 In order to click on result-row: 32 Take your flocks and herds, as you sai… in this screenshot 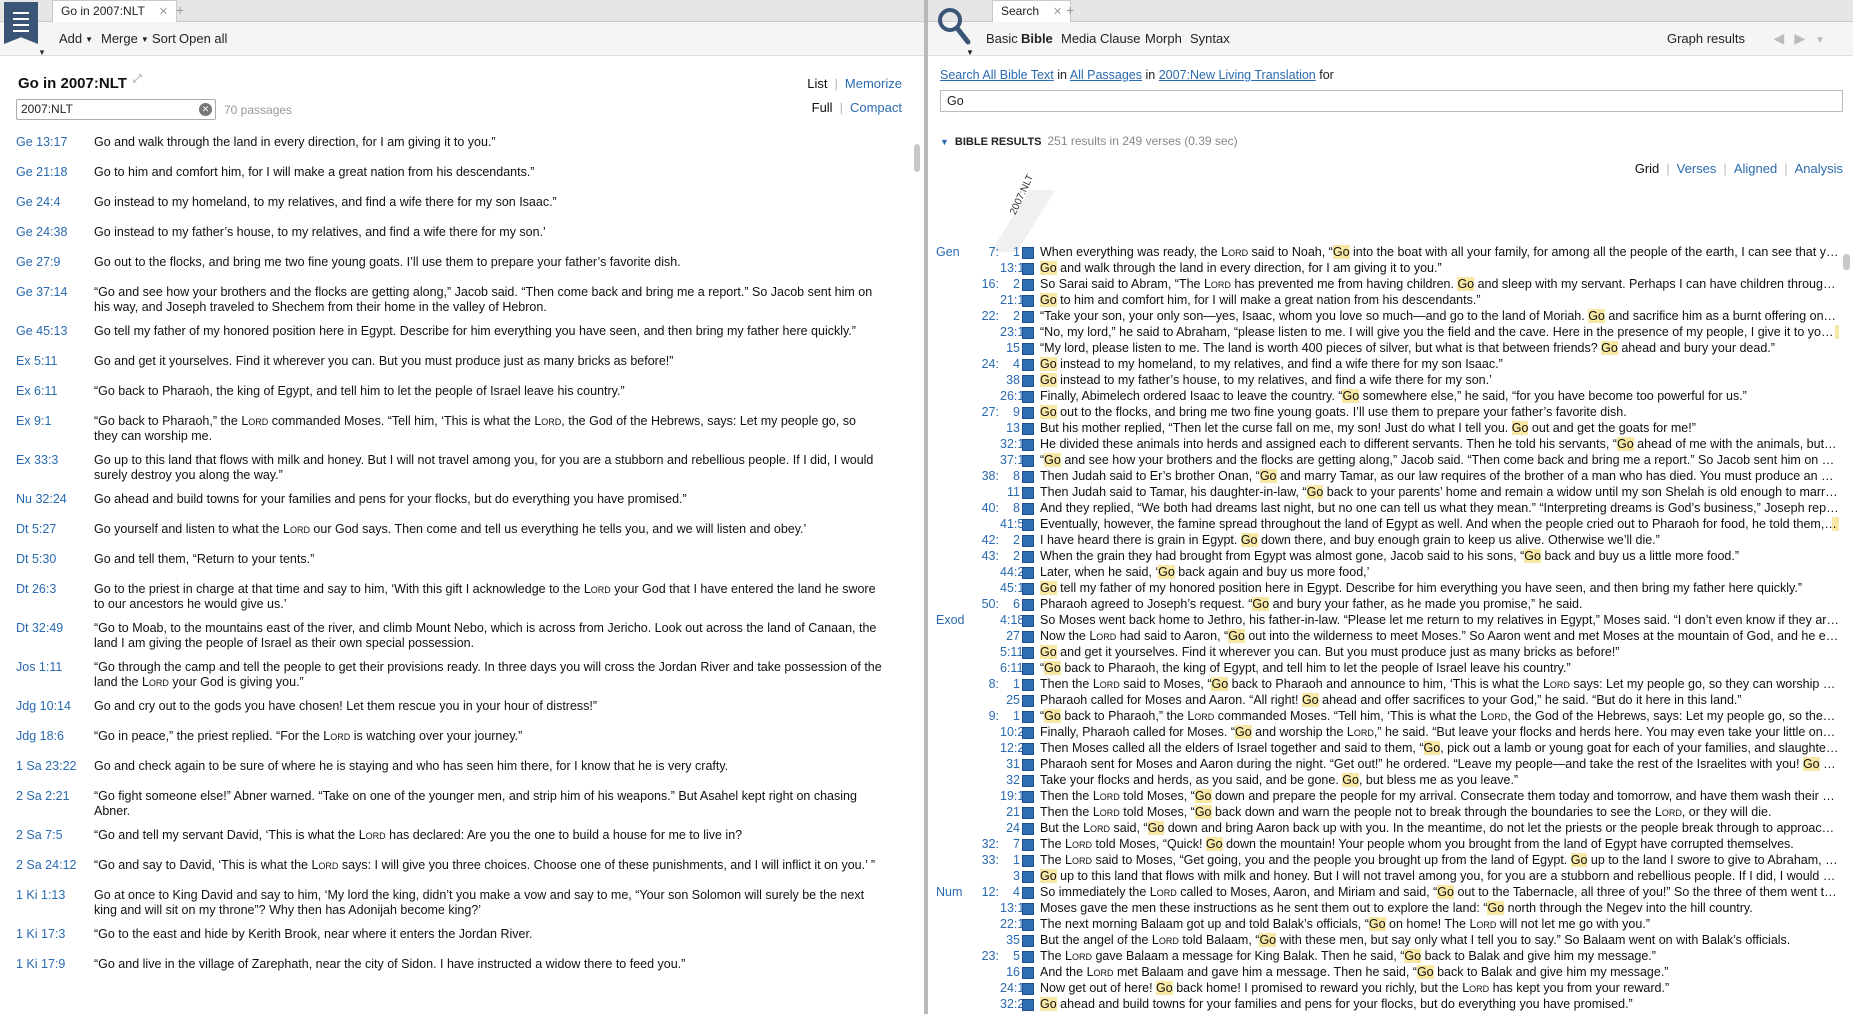, I will do `click(1383, 780)`.